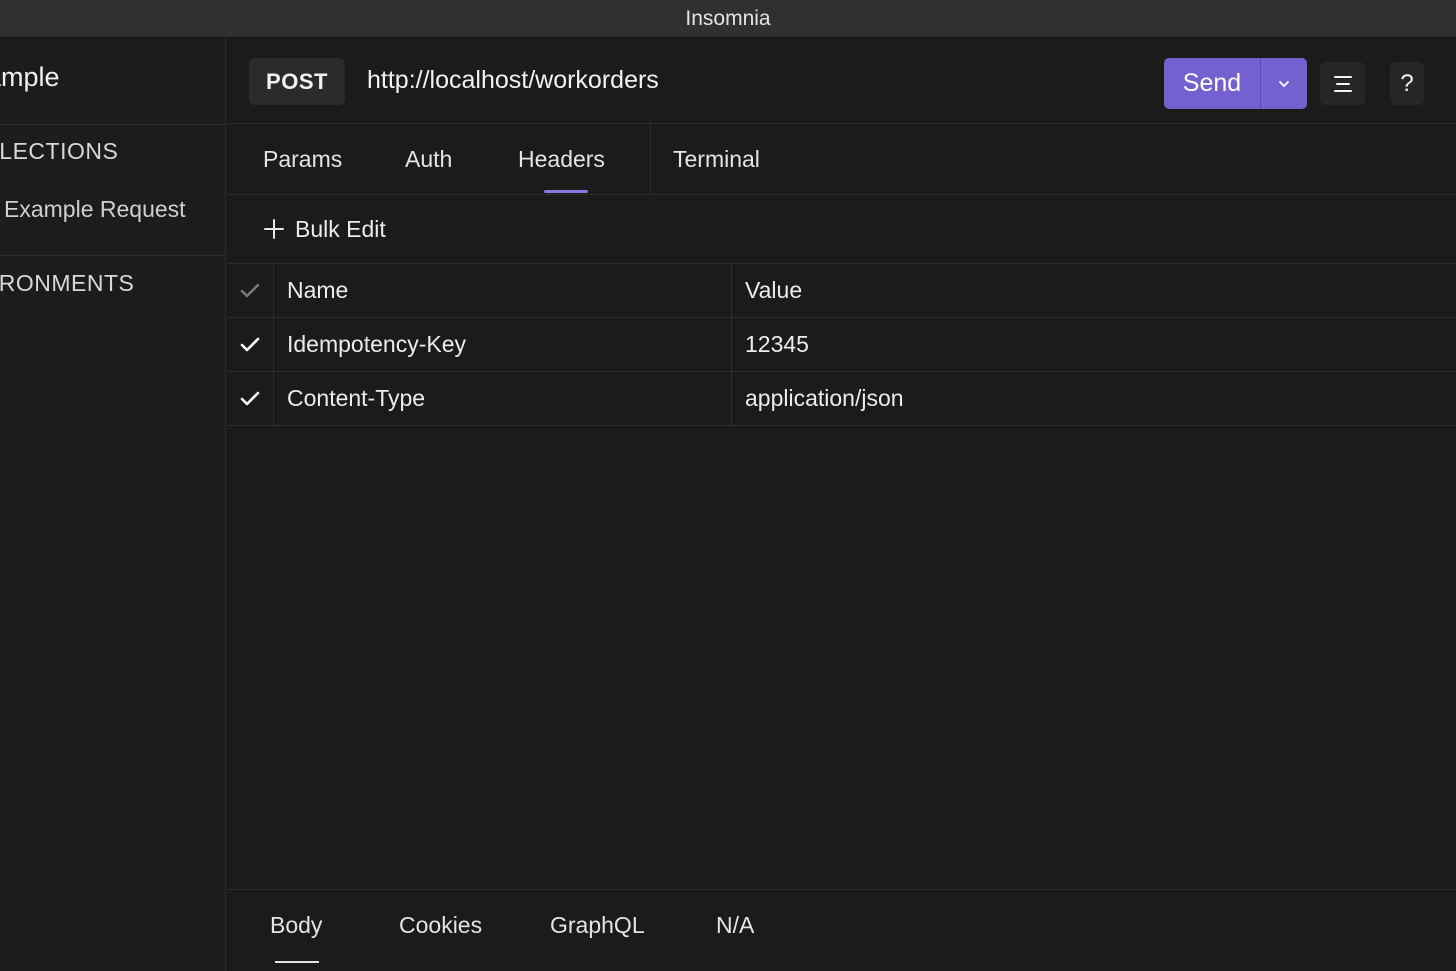 This screenshot has height=971, width=1456. Describe the element at coordinates (1094, 344) in the screenshot. I see `header-value-field: 12345` at that location.